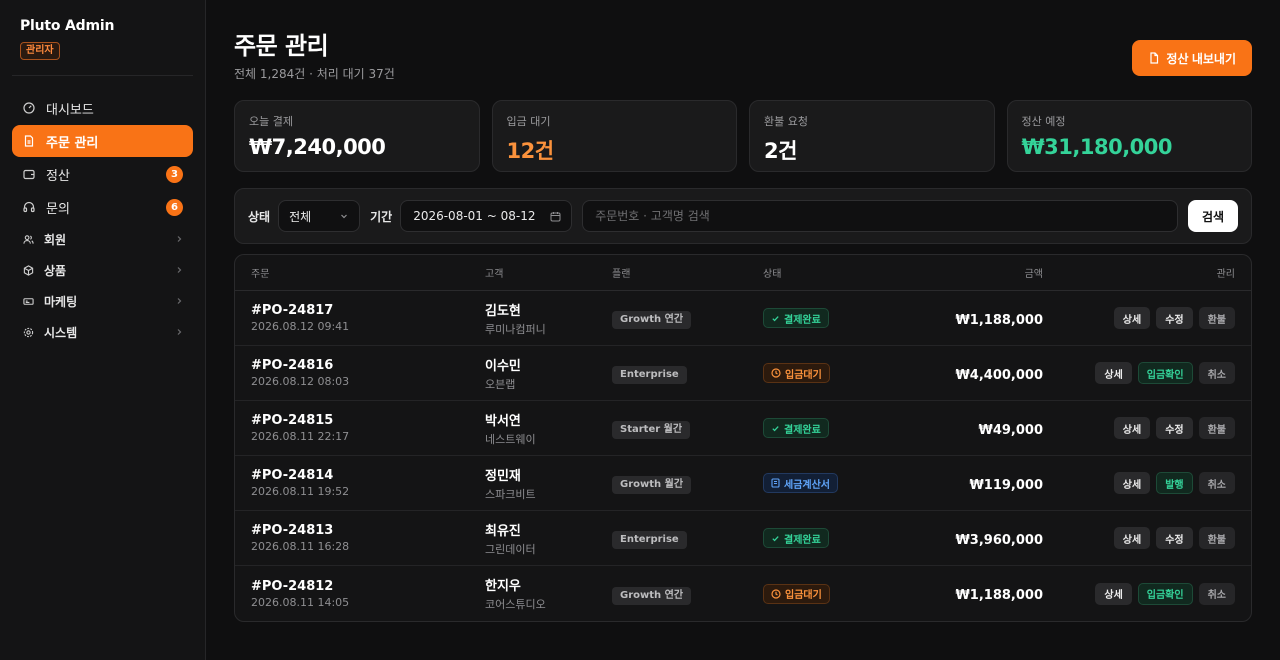  I want to click on status-cell: 결제완료, so click(822, 428).